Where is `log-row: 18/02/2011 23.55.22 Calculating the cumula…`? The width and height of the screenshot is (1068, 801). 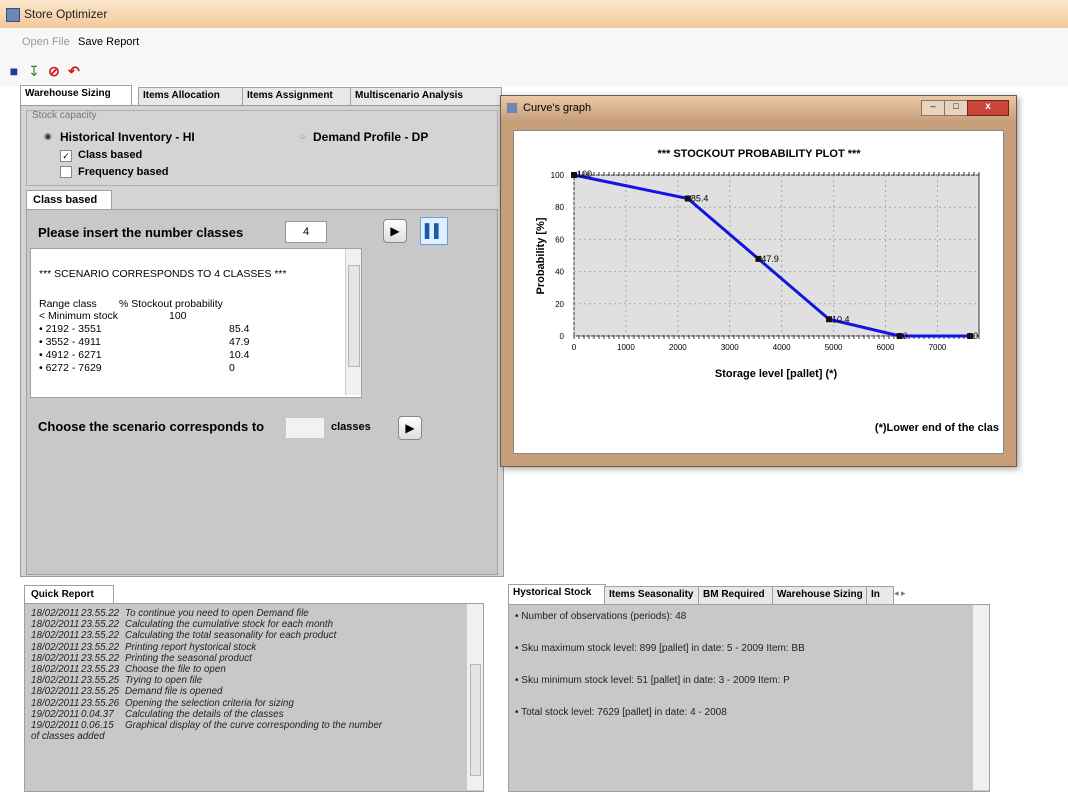 log-row: 18/02/2011 23.55.22 Calculating the cumula… is located at coordinates (182, 624).